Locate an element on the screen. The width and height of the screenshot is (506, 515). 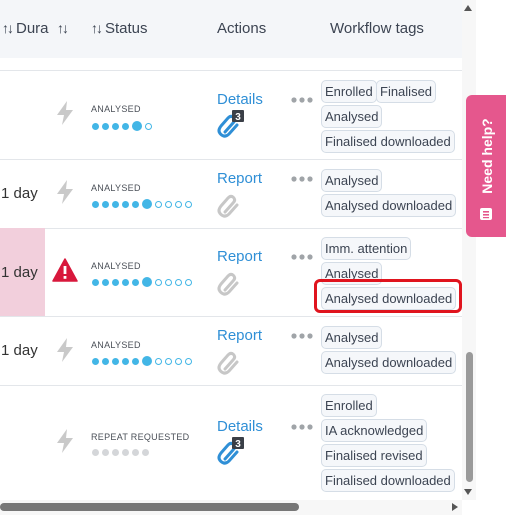
status-header: ↑↓ Status is located at coordinates (119, 28).